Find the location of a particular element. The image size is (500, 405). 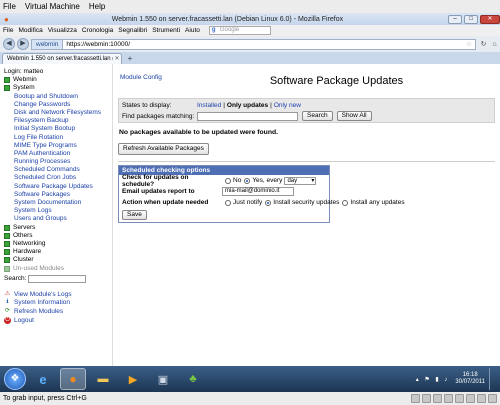

category-label: Un-used Modules is located at coordinates (38, 268).